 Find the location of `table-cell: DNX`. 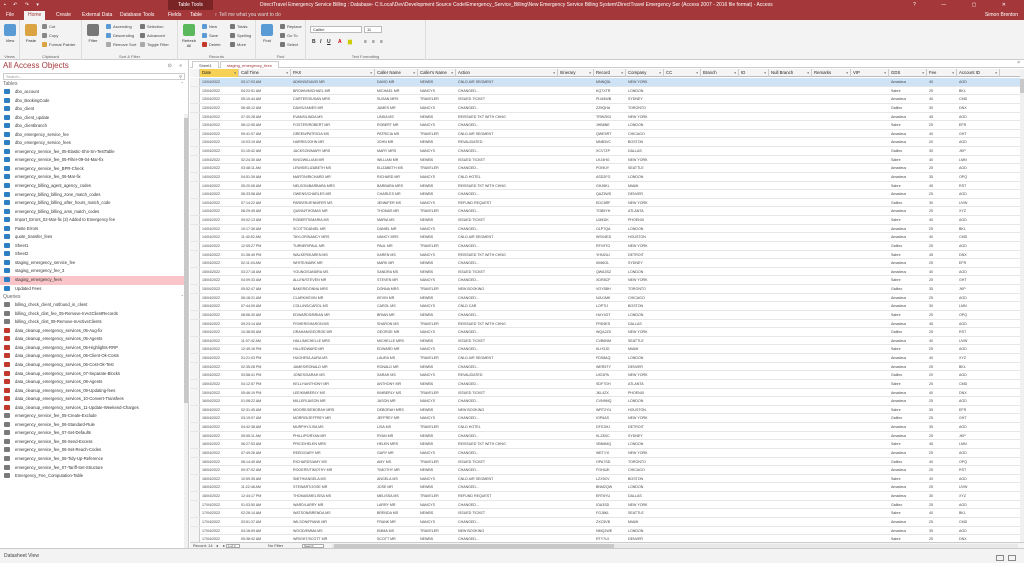

table-cell: DNX is located at coordinates (978, 393).